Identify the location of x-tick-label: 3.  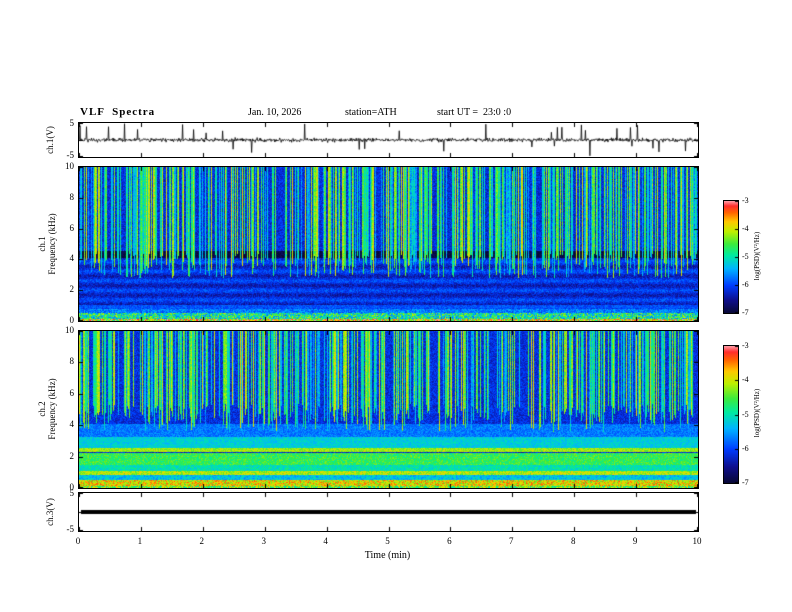
(263, 541).